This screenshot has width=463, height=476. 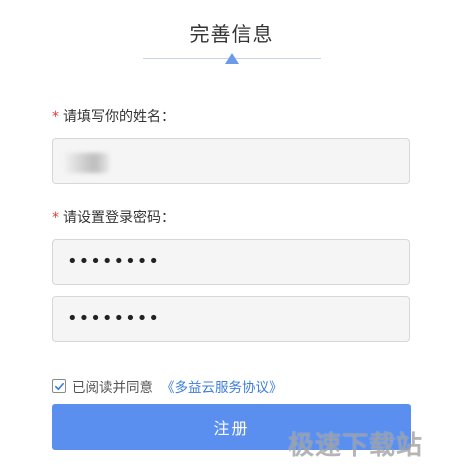 I want to click on agreement-row: 已阅读并同意 《多益云服务协议》, so click(x=167, y=386).